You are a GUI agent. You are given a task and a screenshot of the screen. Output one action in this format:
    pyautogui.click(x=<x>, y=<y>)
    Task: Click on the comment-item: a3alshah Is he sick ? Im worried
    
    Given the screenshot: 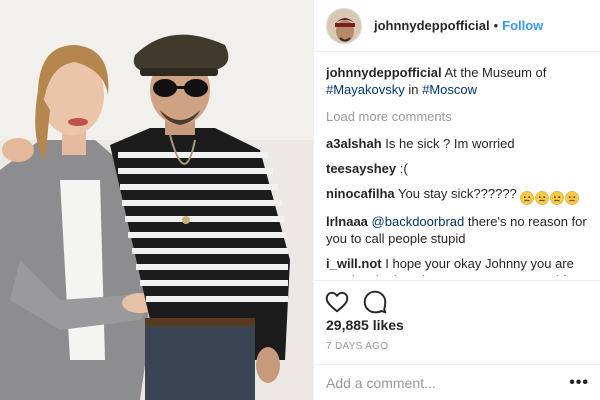 What is the action you would take?
    pyautogui.click(x=460, y=143)
    